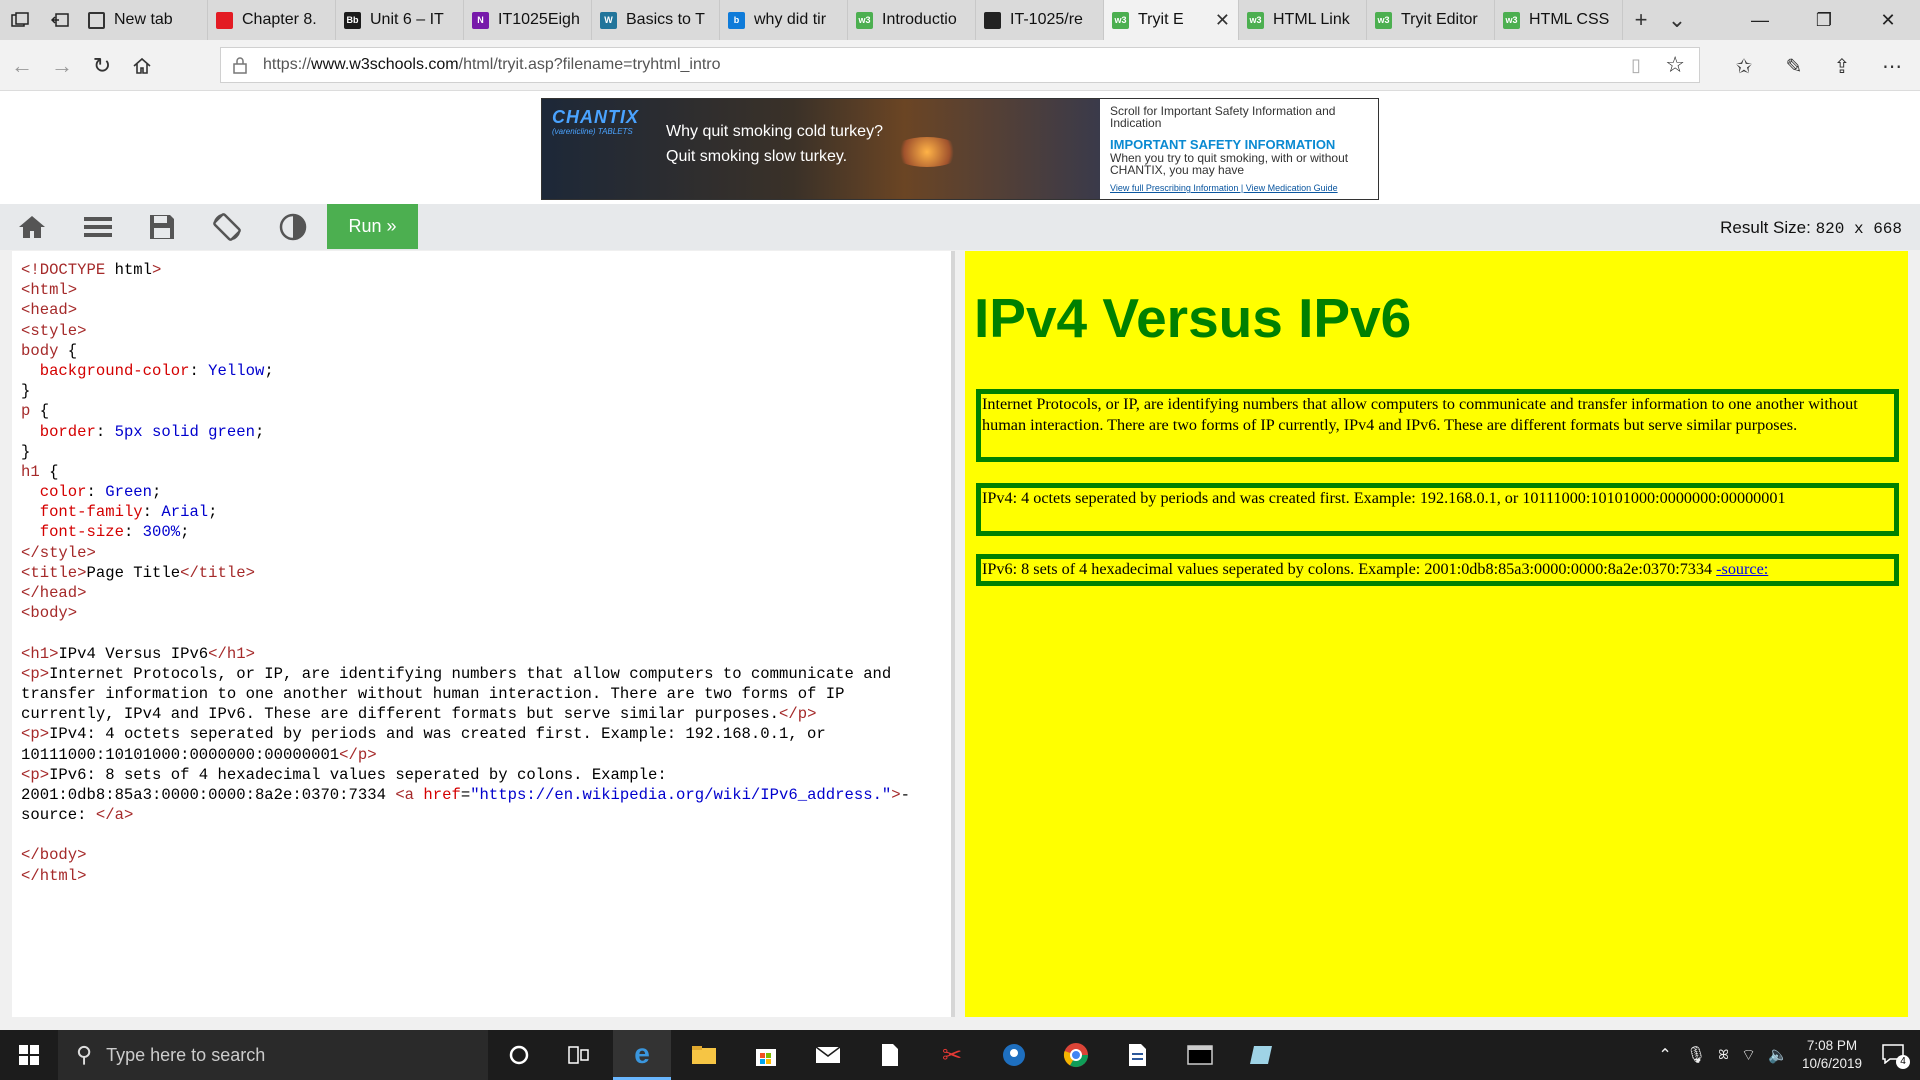  What do you see at coordinates (96, 20) in the screenshot?
I see `newtab-icon` at bounding box center [96, 20].